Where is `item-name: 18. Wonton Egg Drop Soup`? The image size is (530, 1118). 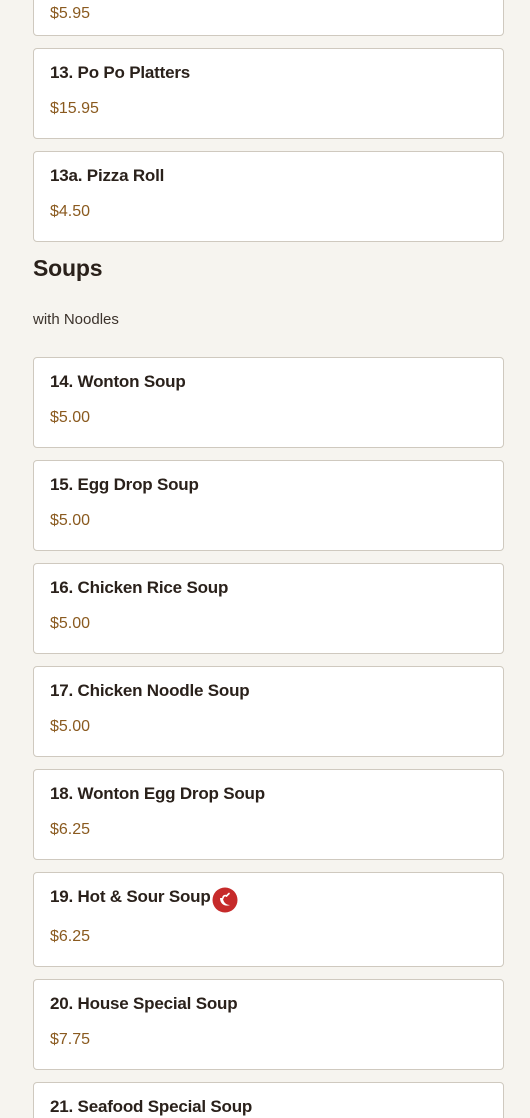
item-name: 18. Wonton Egg Drop Soup is located at coordinates (157, 793).